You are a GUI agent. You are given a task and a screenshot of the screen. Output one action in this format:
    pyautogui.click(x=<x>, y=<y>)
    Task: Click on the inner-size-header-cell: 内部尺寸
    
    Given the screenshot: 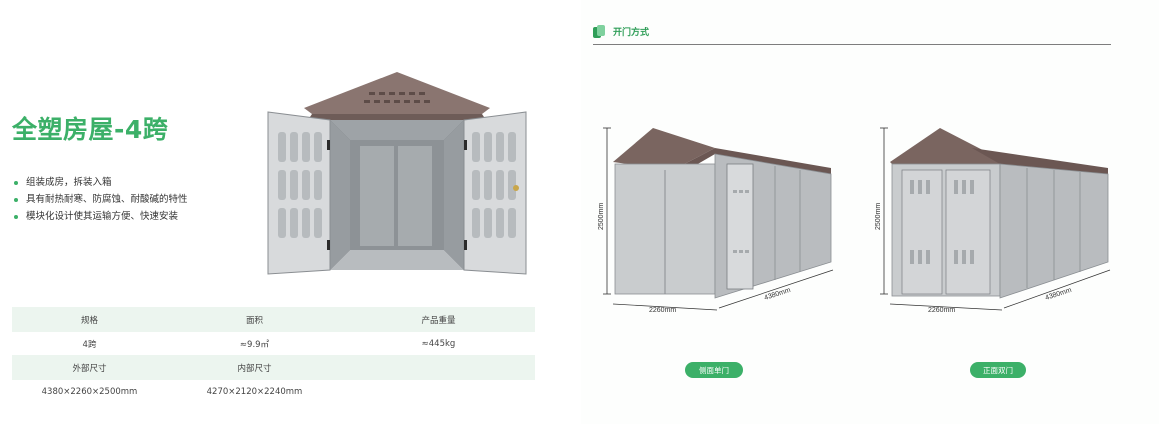 What is the action you would take?
    pyautogui.click(x=254, y=368)
    